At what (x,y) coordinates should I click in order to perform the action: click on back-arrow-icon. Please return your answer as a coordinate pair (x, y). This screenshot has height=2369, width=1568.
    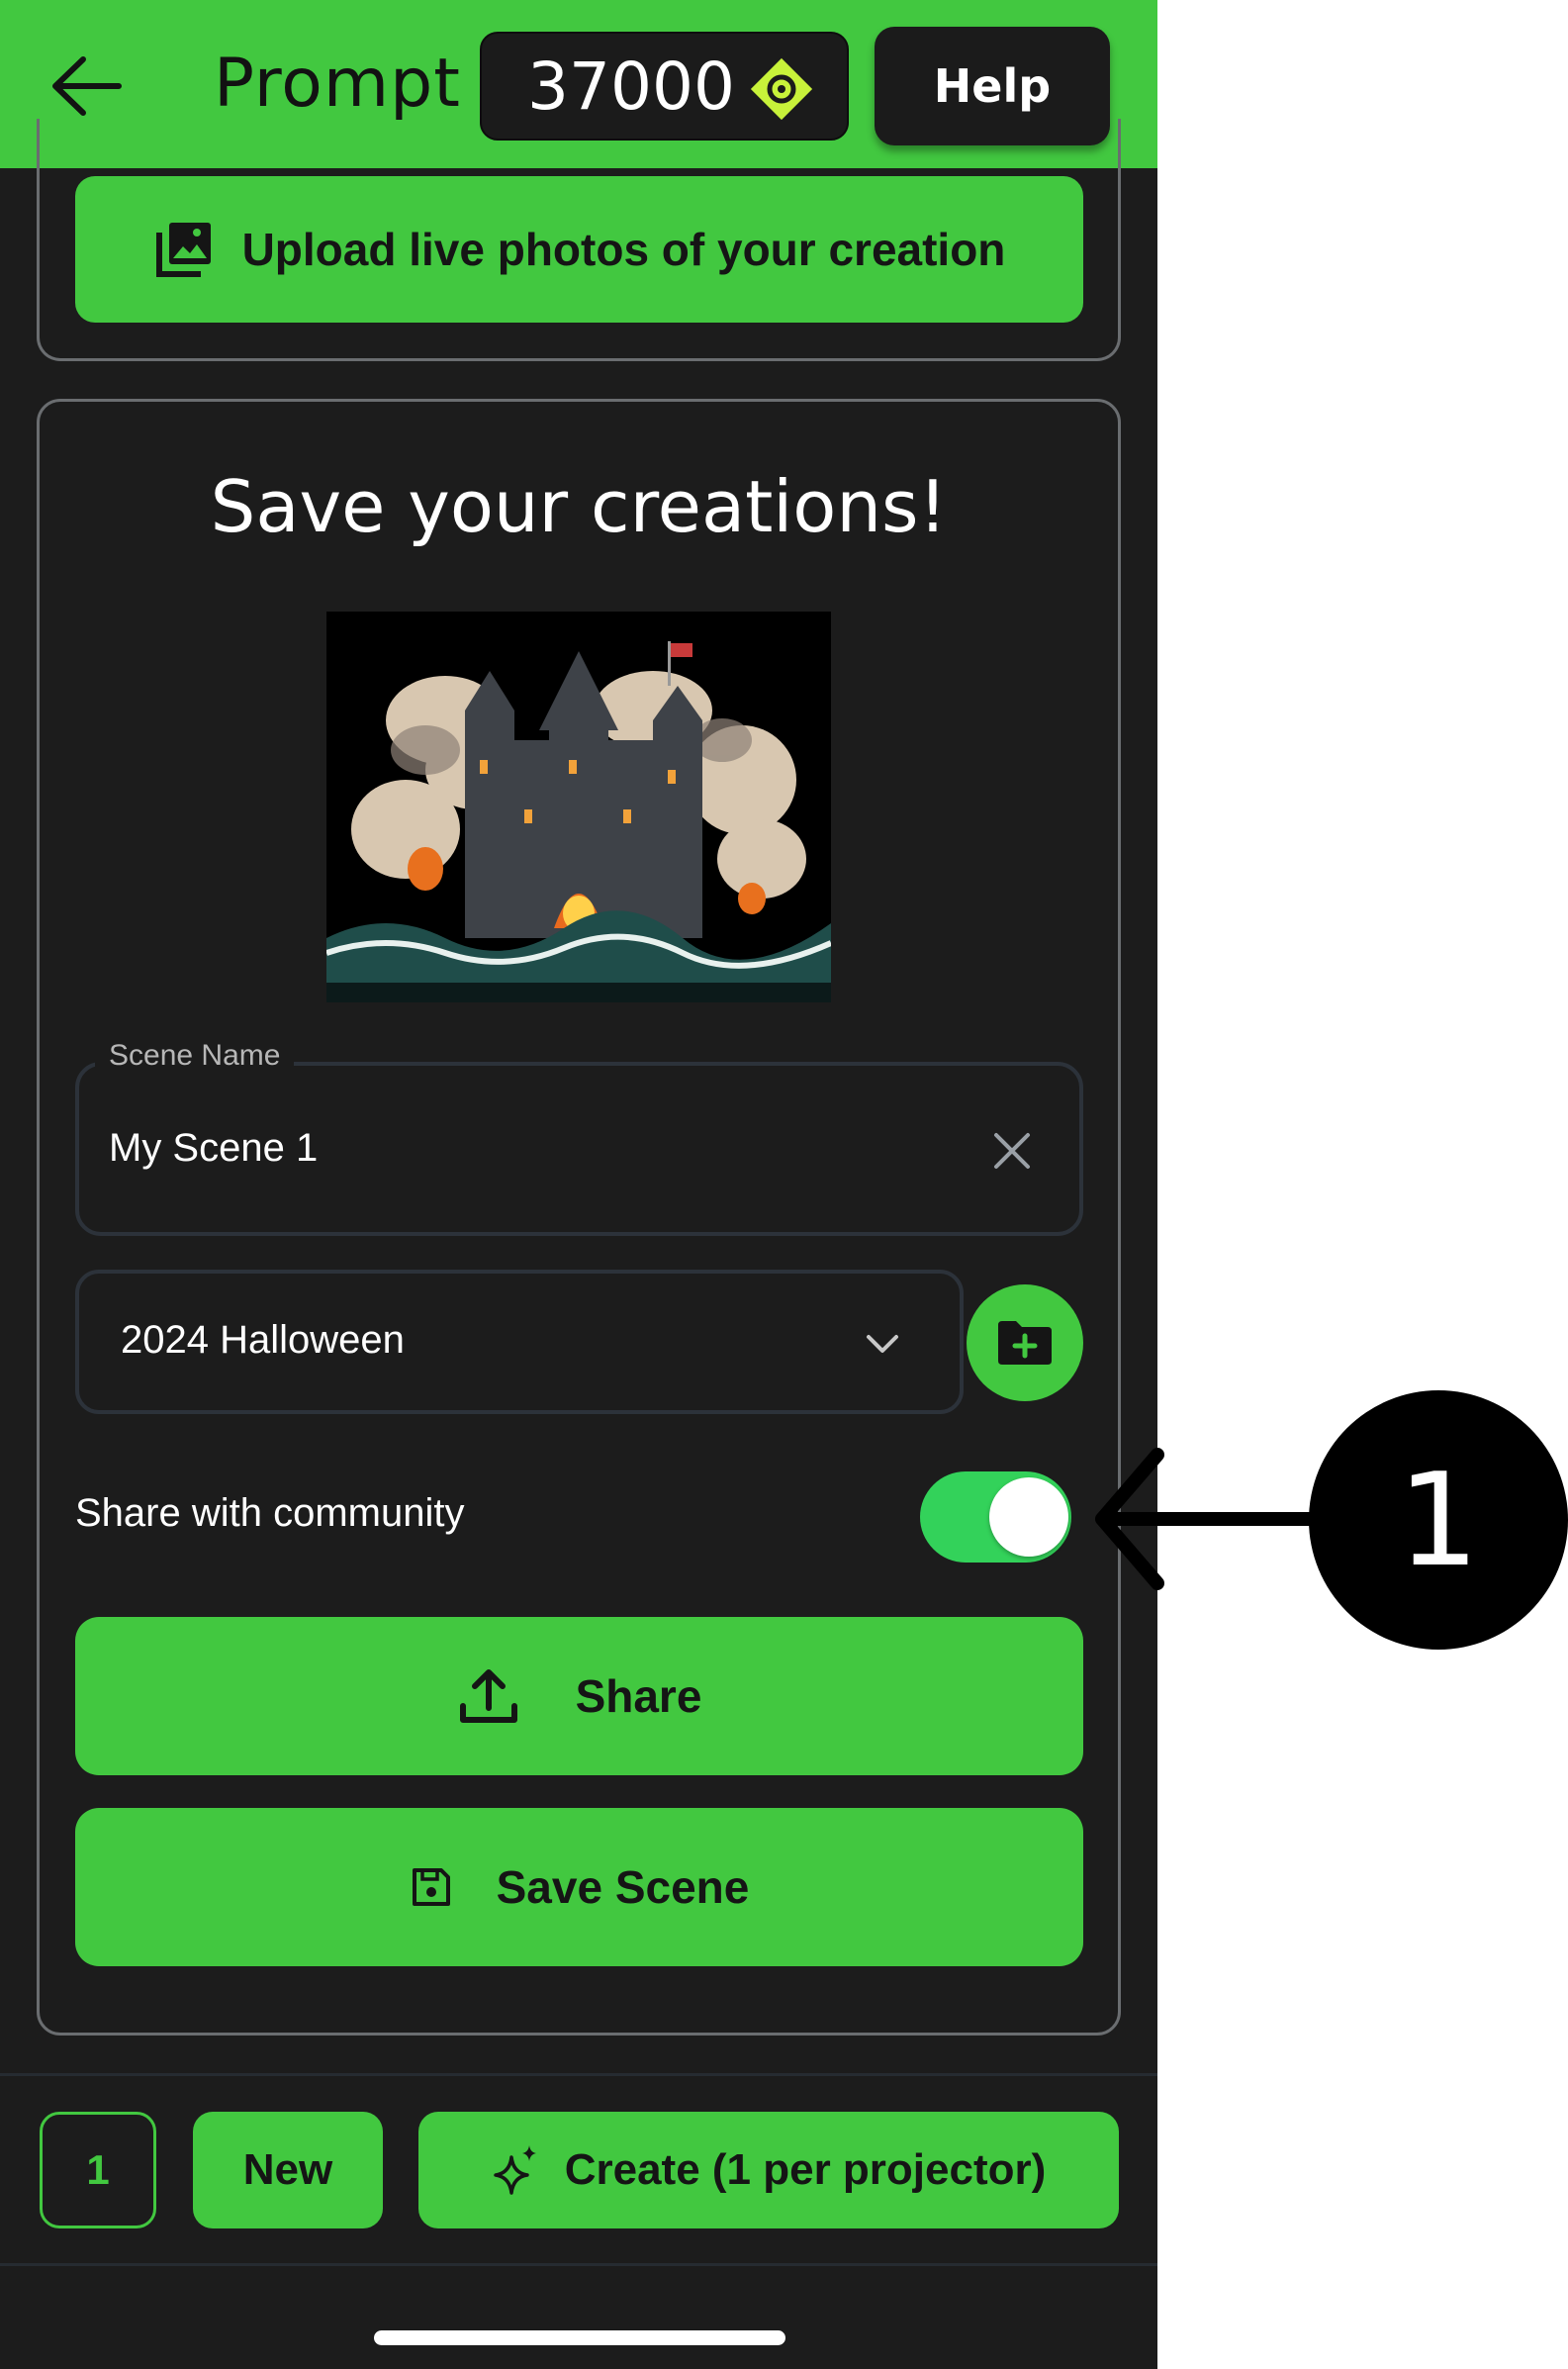
    Looking at the image, I should click on (87, 86).